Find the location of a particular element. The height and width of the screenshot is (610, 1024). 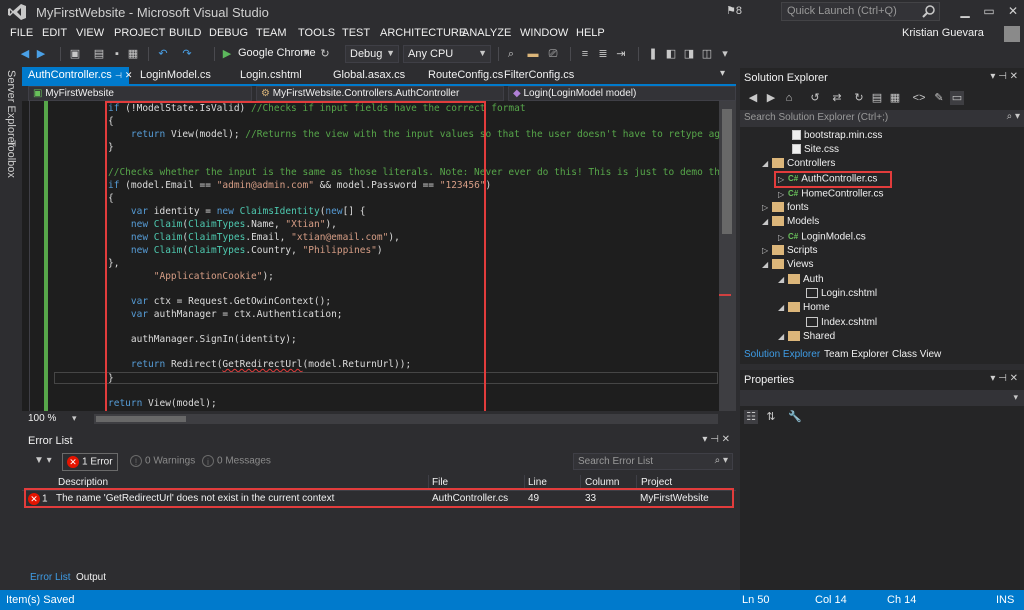

menu-analyze: ANALYZE is located at coordinates (486, 33).